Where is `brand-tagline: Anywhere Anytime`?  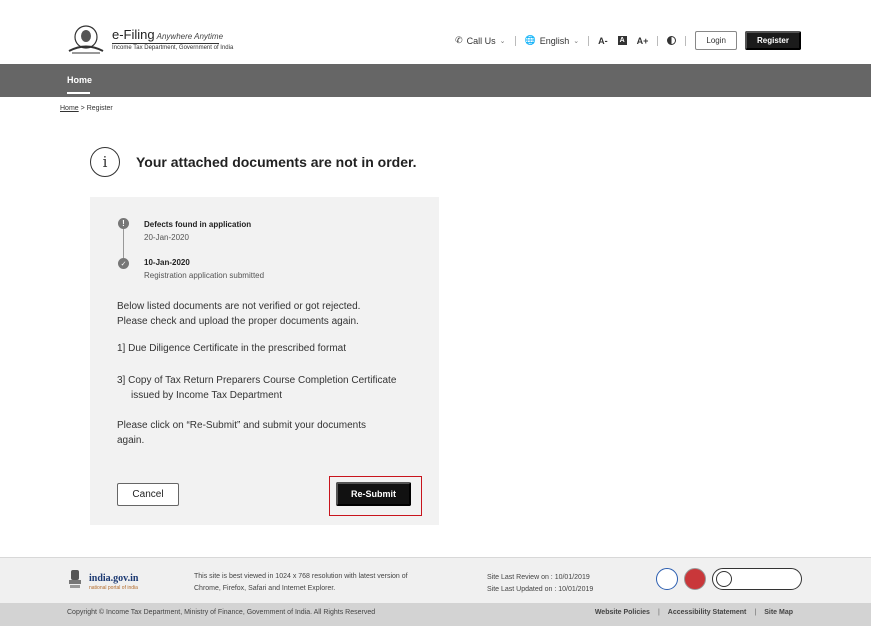
brand-tagline: Anywhere Anytime is located at coordinates (190, 36).